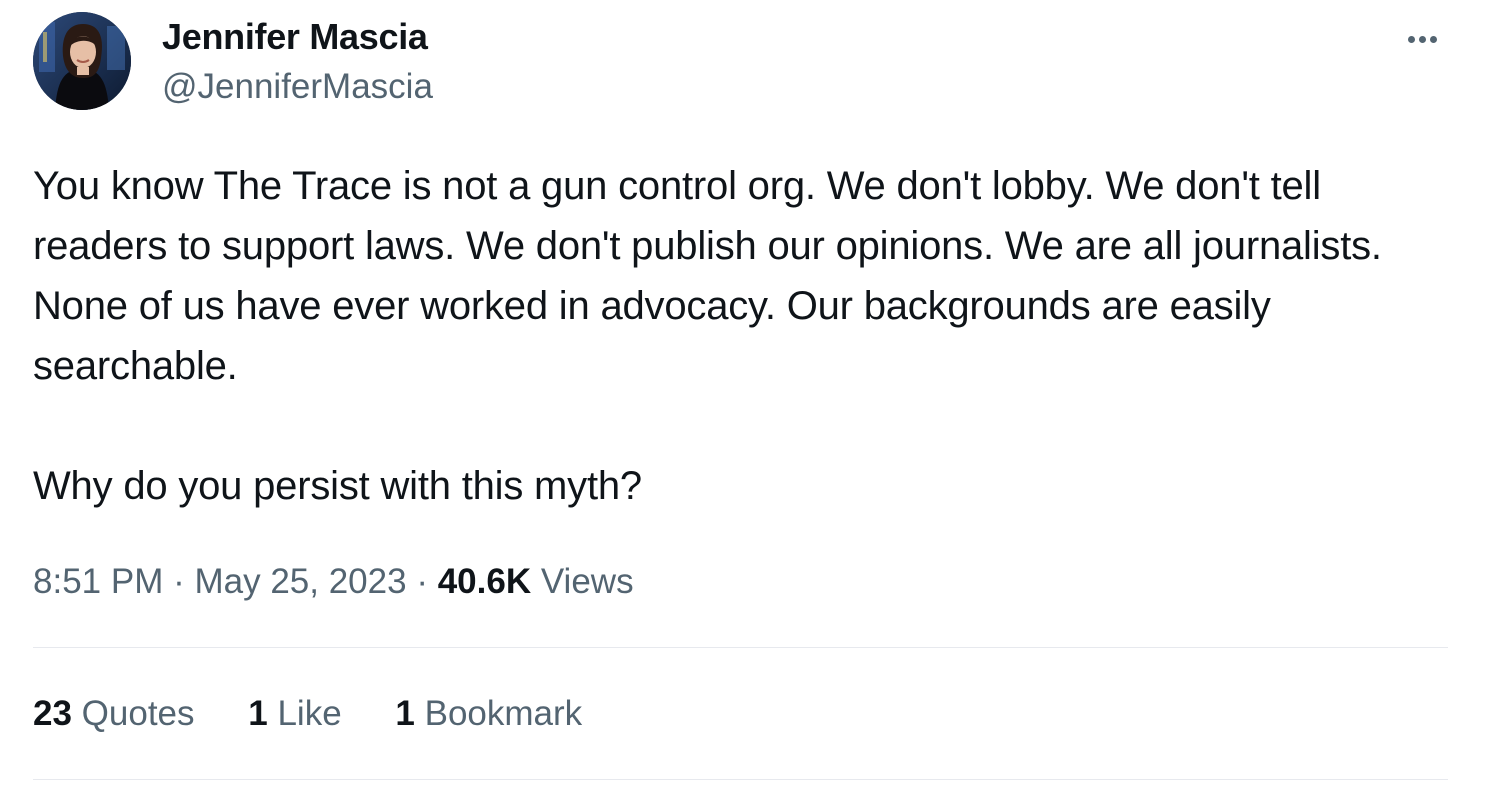 Image resolution: width=1501 pixels, height=796 pixels. I want to click on quotes-count: 23, so click(52, 713).